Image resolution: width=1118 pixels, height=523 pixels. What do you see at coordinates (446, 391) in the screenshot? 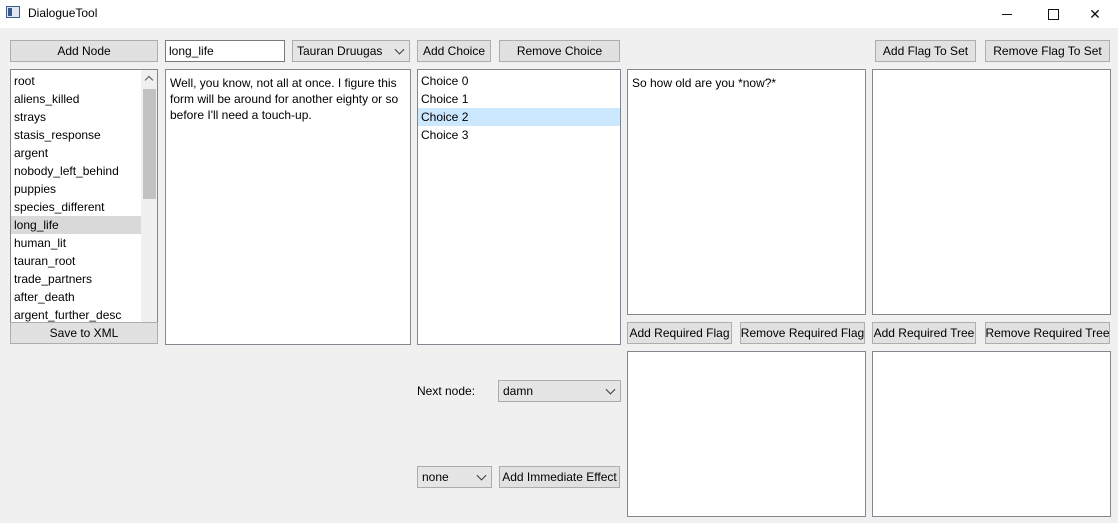
I see `next-node-label: Next node:` at bounding box center [446, 391].